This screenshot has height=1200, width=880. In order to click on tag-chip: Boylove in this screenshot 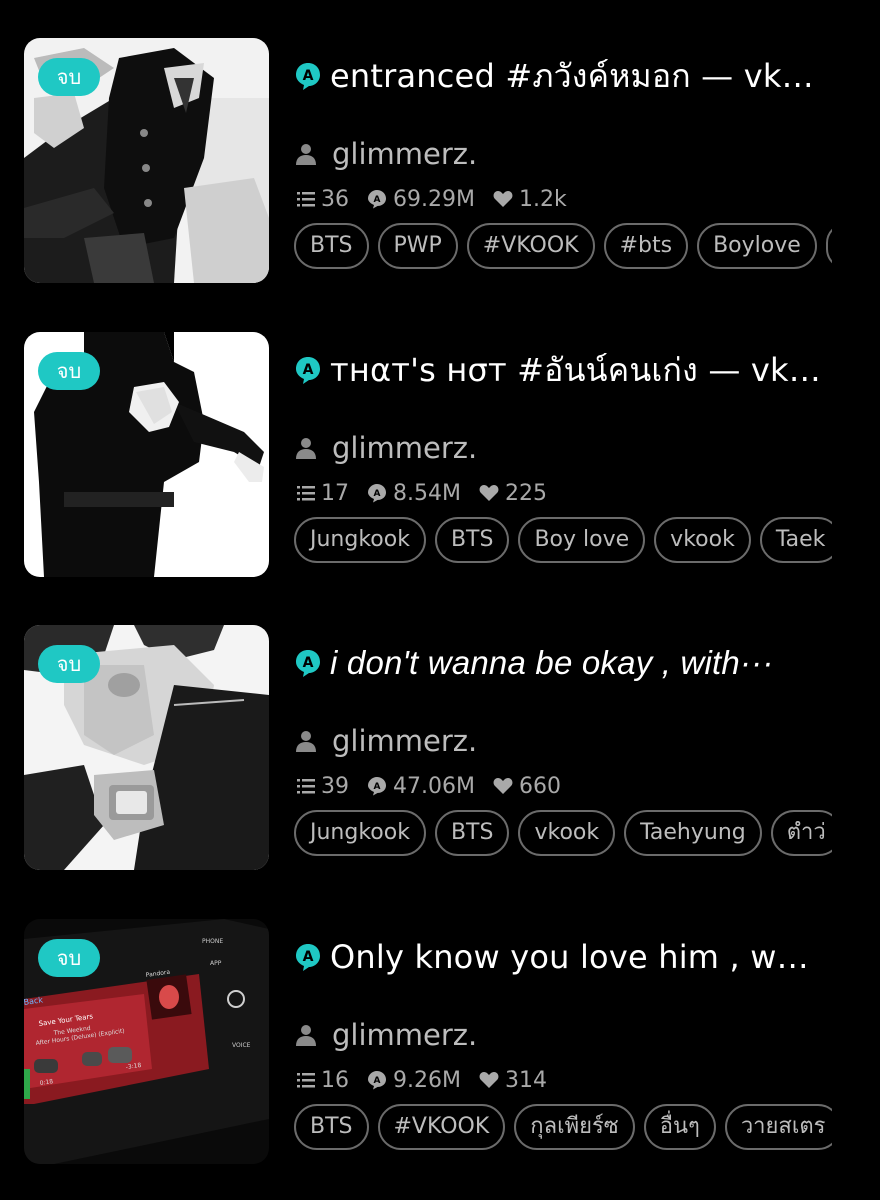, I will do `click(757, 246)`.